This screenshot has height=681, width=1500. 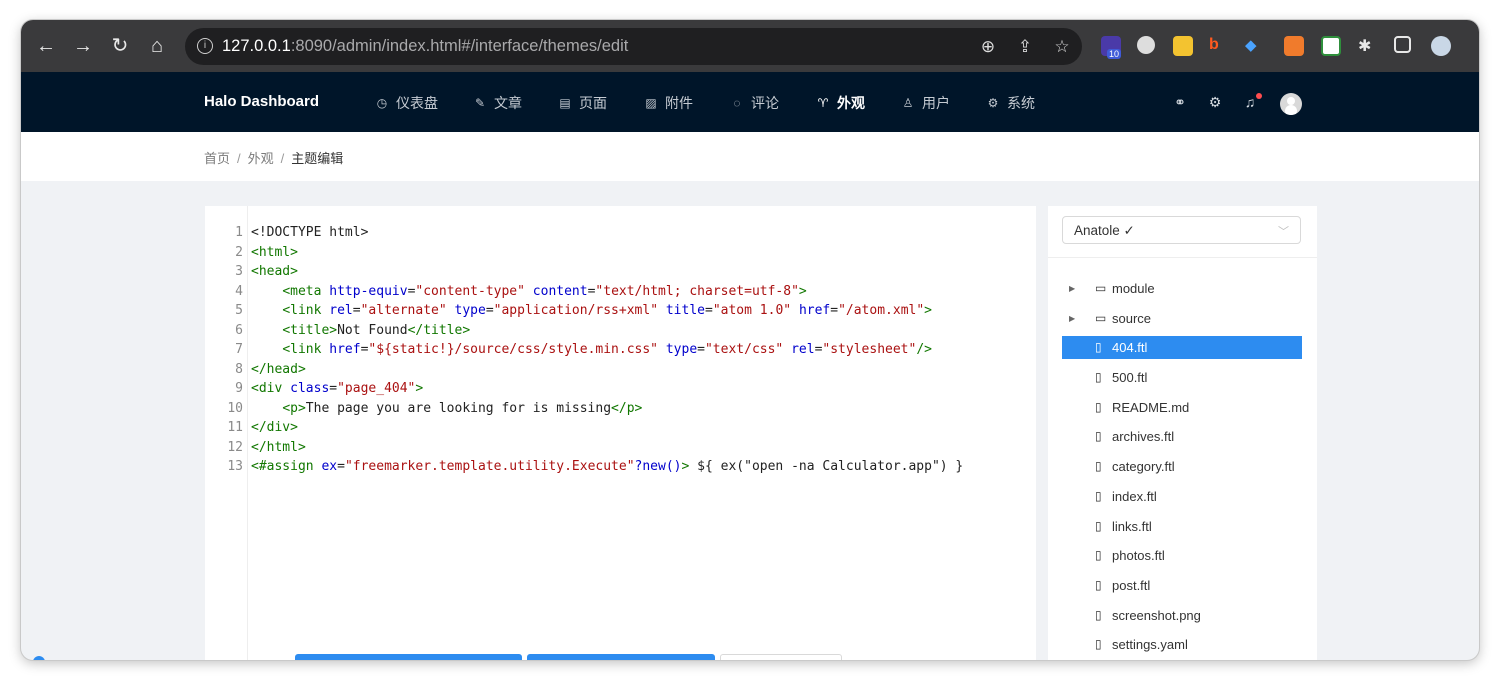 What do you see at coordinates (39, 658) in the screenshot?
I see `help-fab-icon` at bounding box center [39, 658].